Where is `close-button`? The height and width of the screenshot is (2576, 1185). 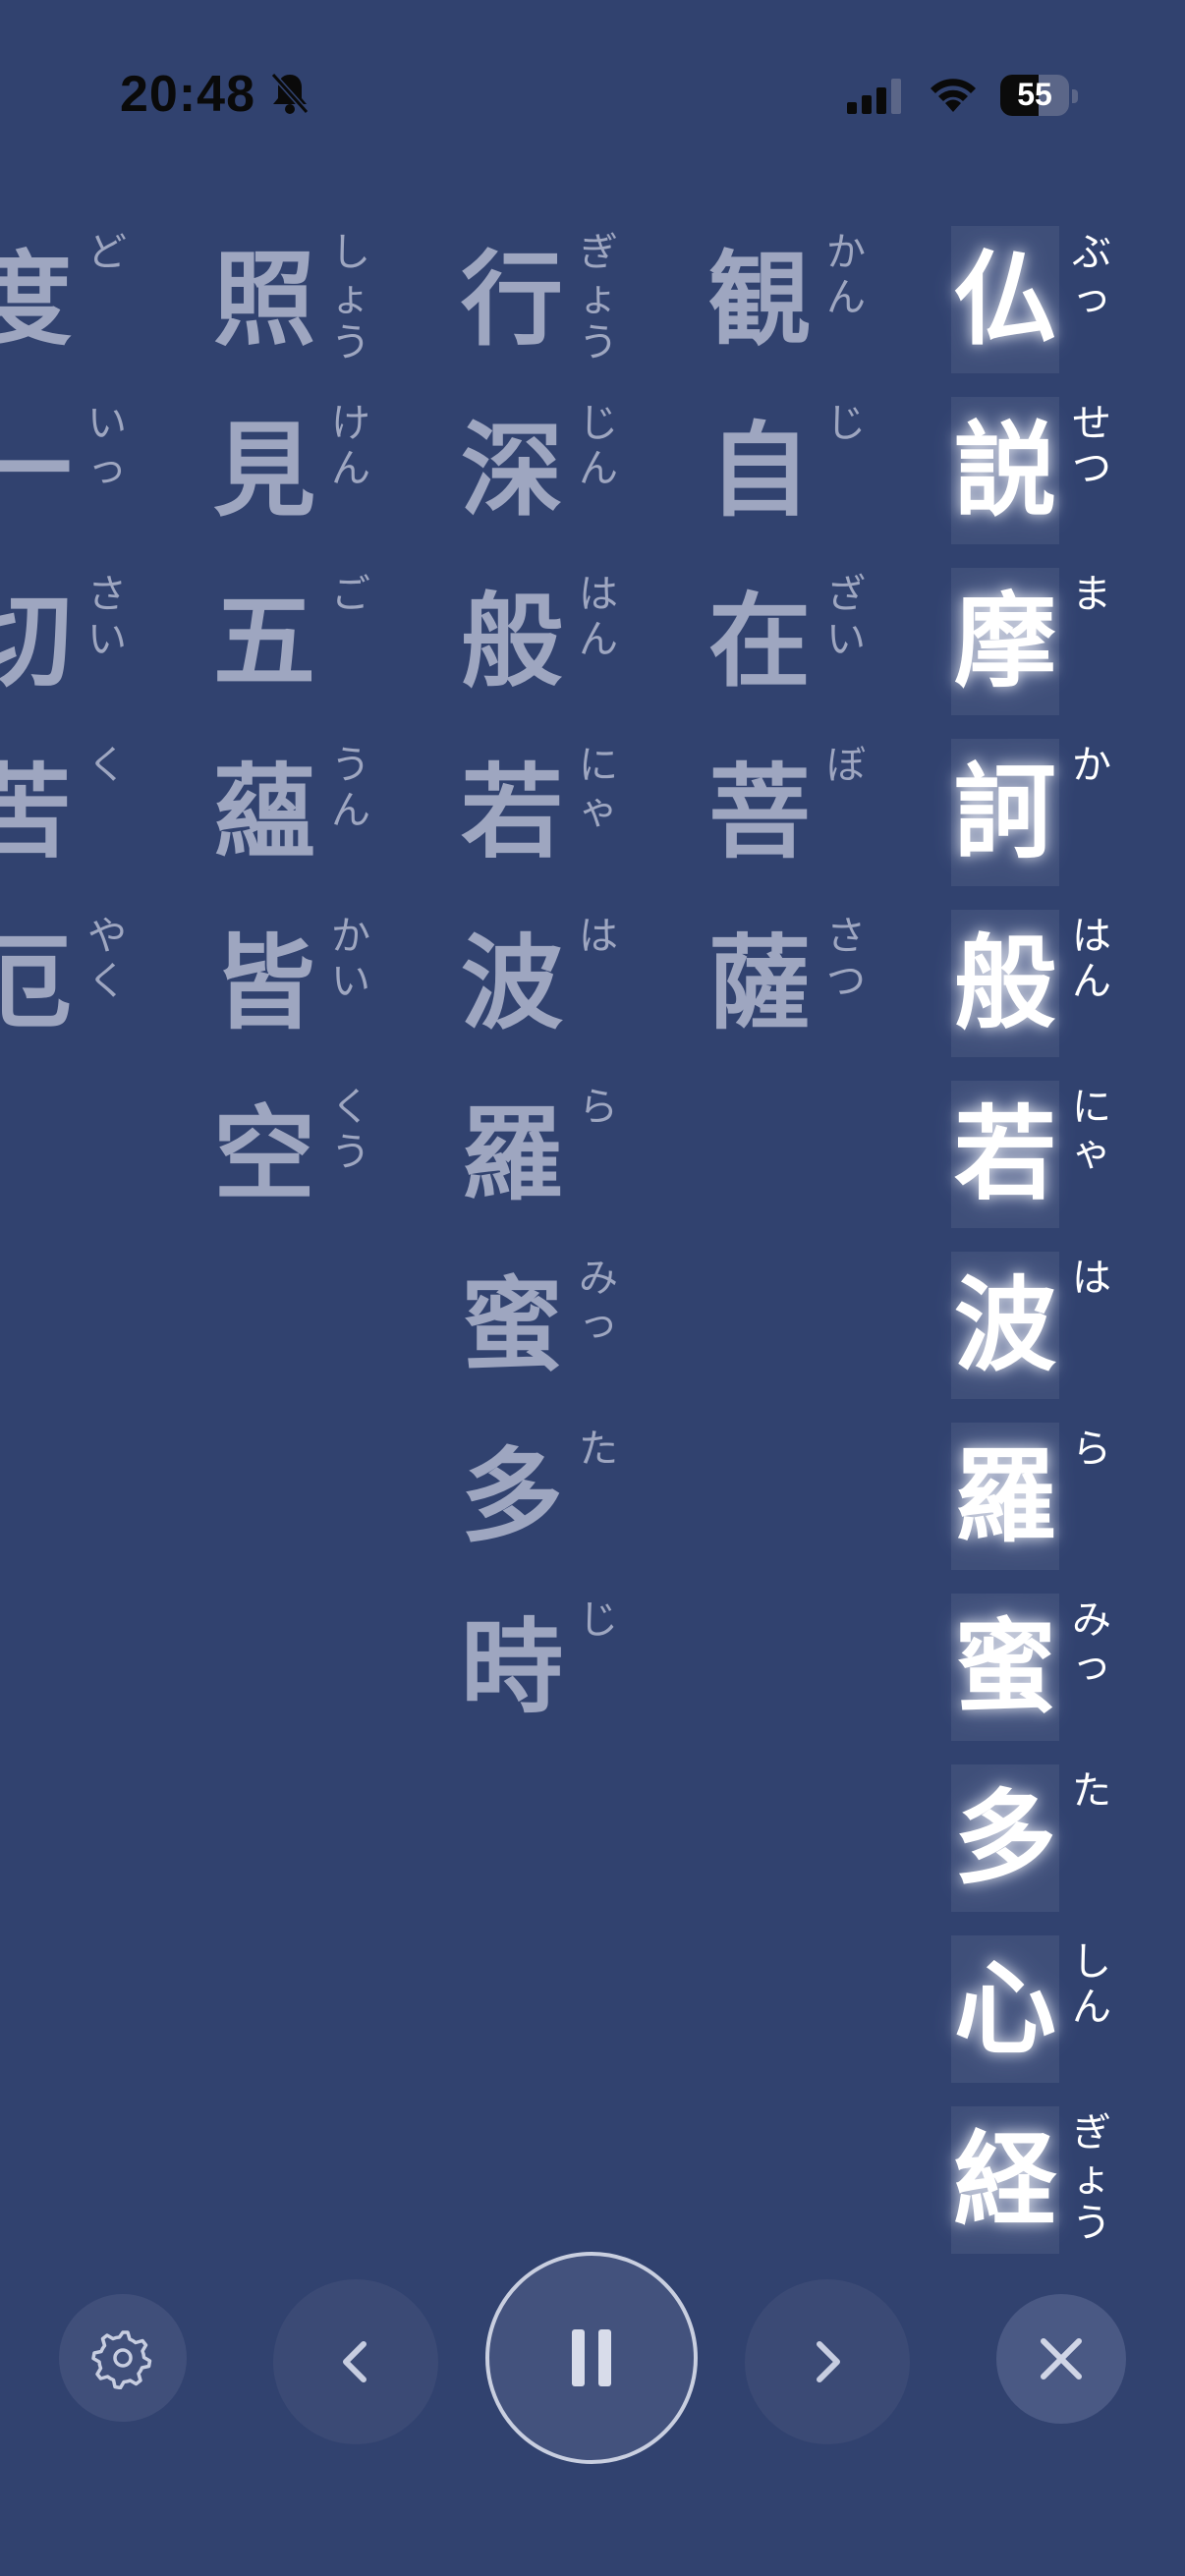
close-button is located at coordinates (1061, 2359).